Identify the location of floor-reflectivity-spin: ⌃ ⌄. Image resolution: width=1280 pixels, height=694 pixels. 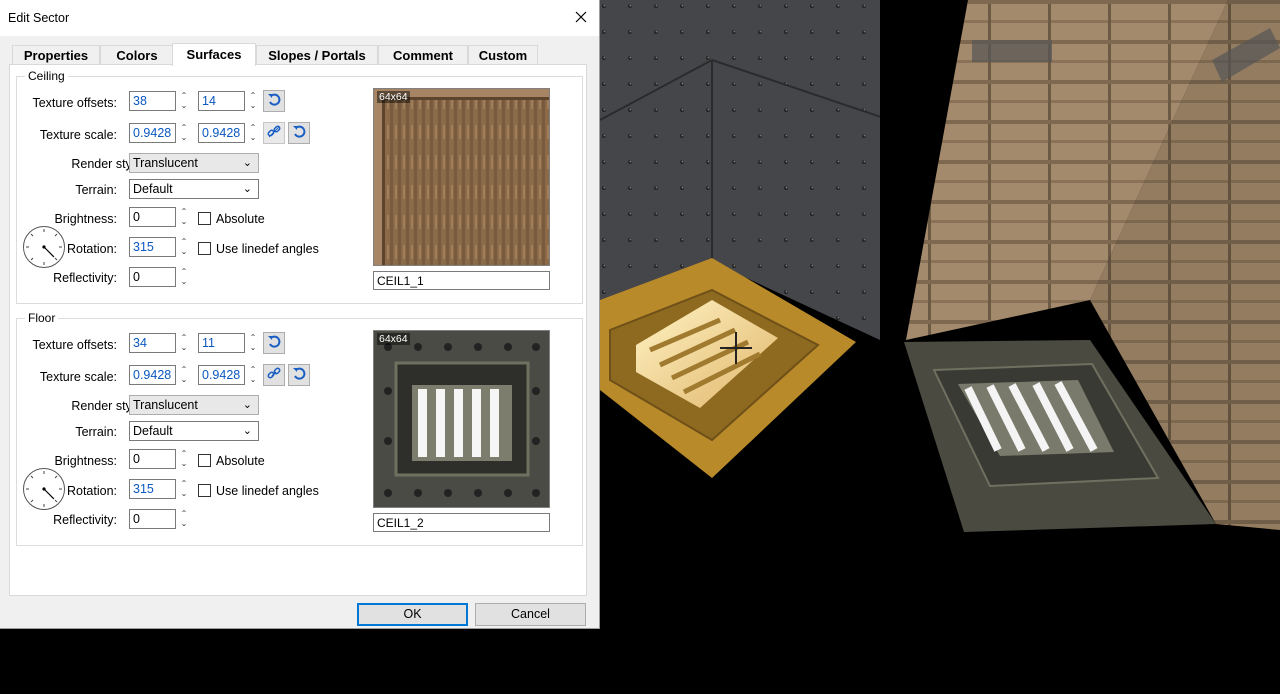
(184, 519).